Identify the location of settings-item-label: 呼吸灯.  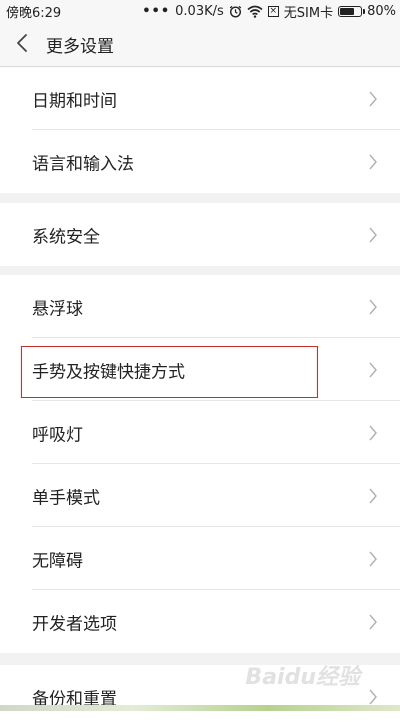
(57, 435).